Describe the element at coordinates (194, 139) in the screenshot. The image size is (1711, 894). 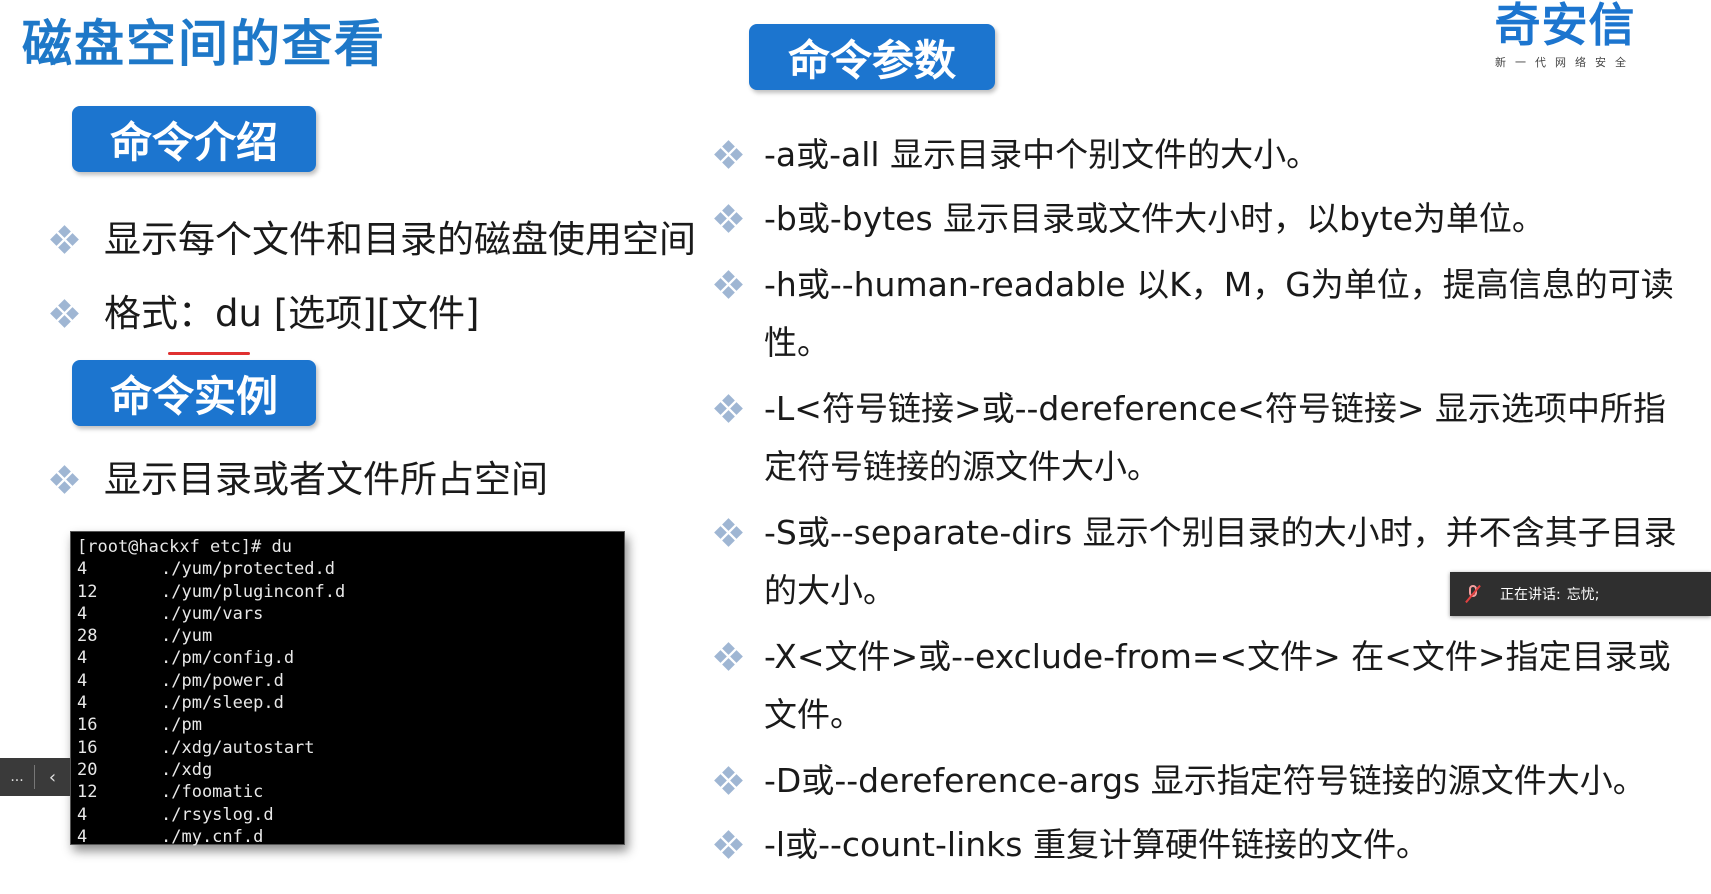
I see `section-intro-header: 命令介绍` at that location.